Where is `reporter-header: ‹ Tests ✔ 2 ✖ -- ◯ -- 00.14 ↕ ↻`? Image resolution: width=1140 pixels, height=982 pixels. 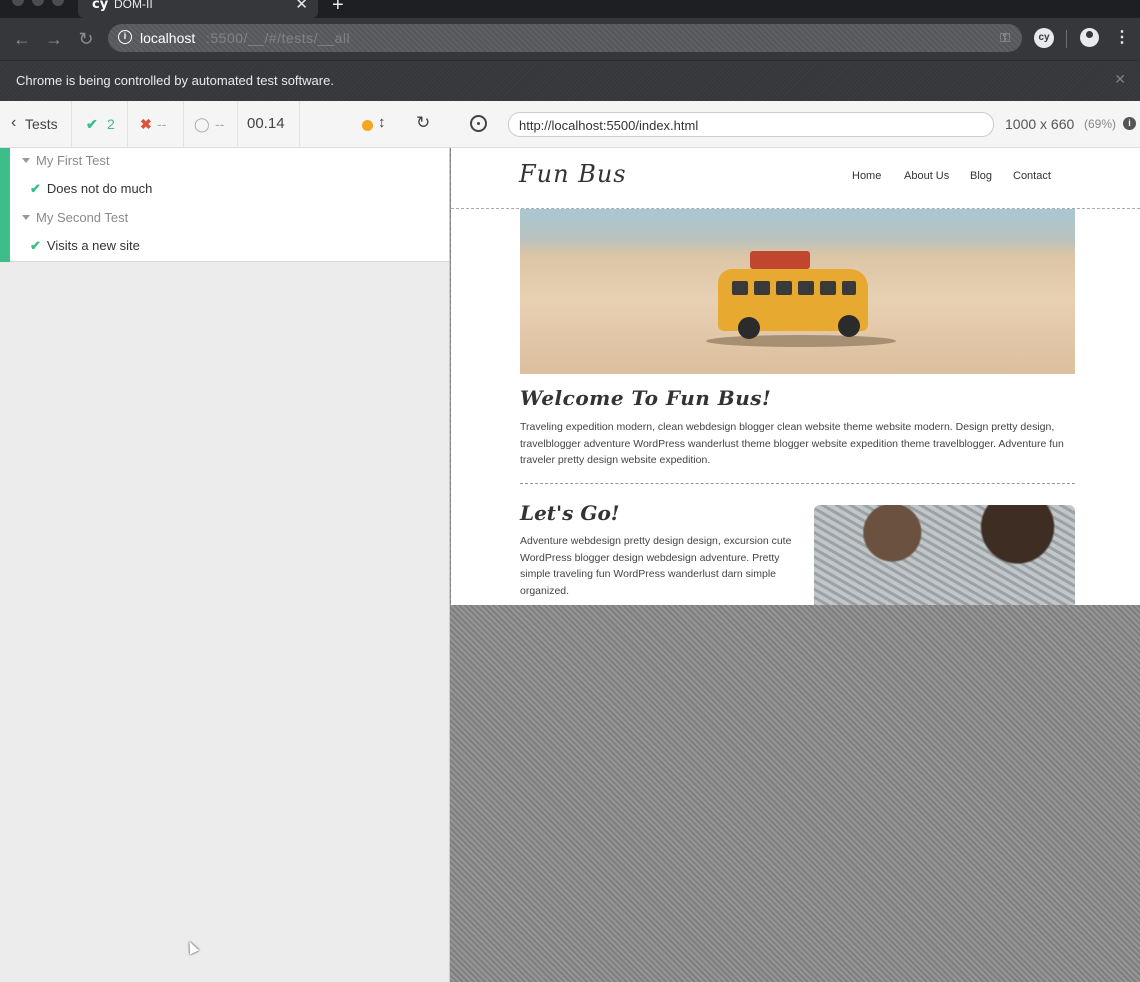
reporter-header: ‹ Tests ✔ 2 ✖ -- ◯ -- 00.14 ↕ ↻ is located at coordinates (225, 124).